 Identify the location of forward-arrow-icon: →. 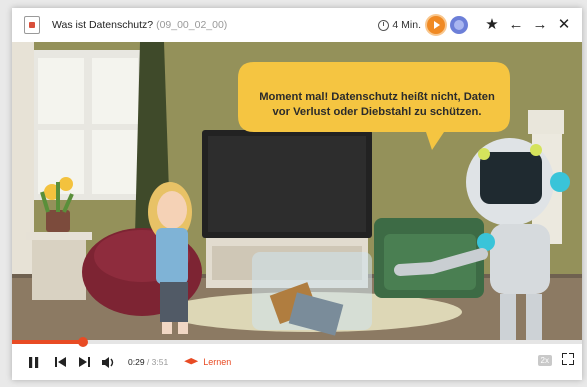
(540, 25).